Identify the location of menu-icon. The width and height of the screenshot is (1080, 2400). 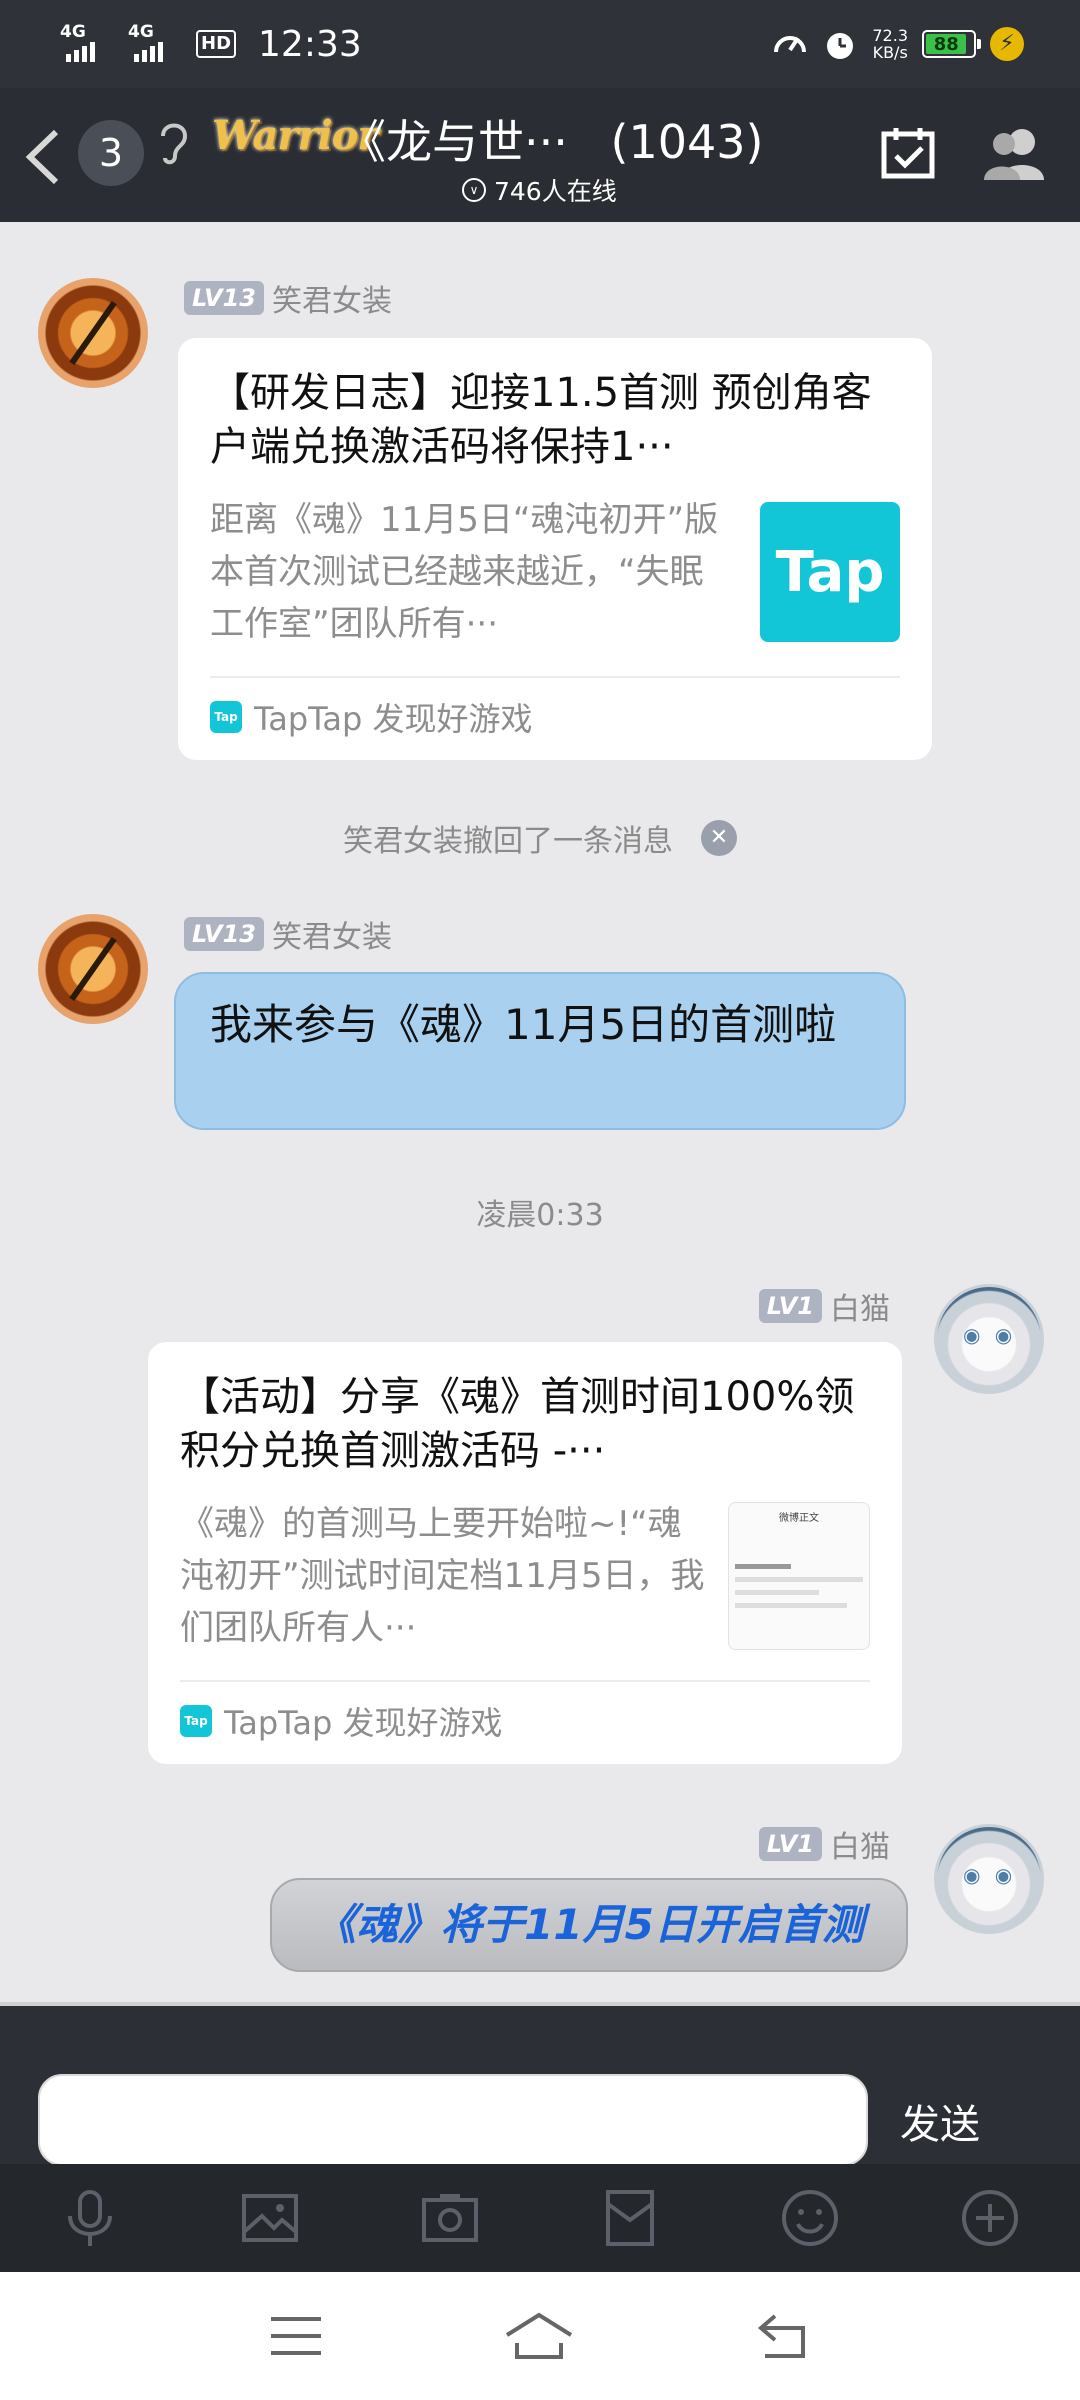
(296, 2336).